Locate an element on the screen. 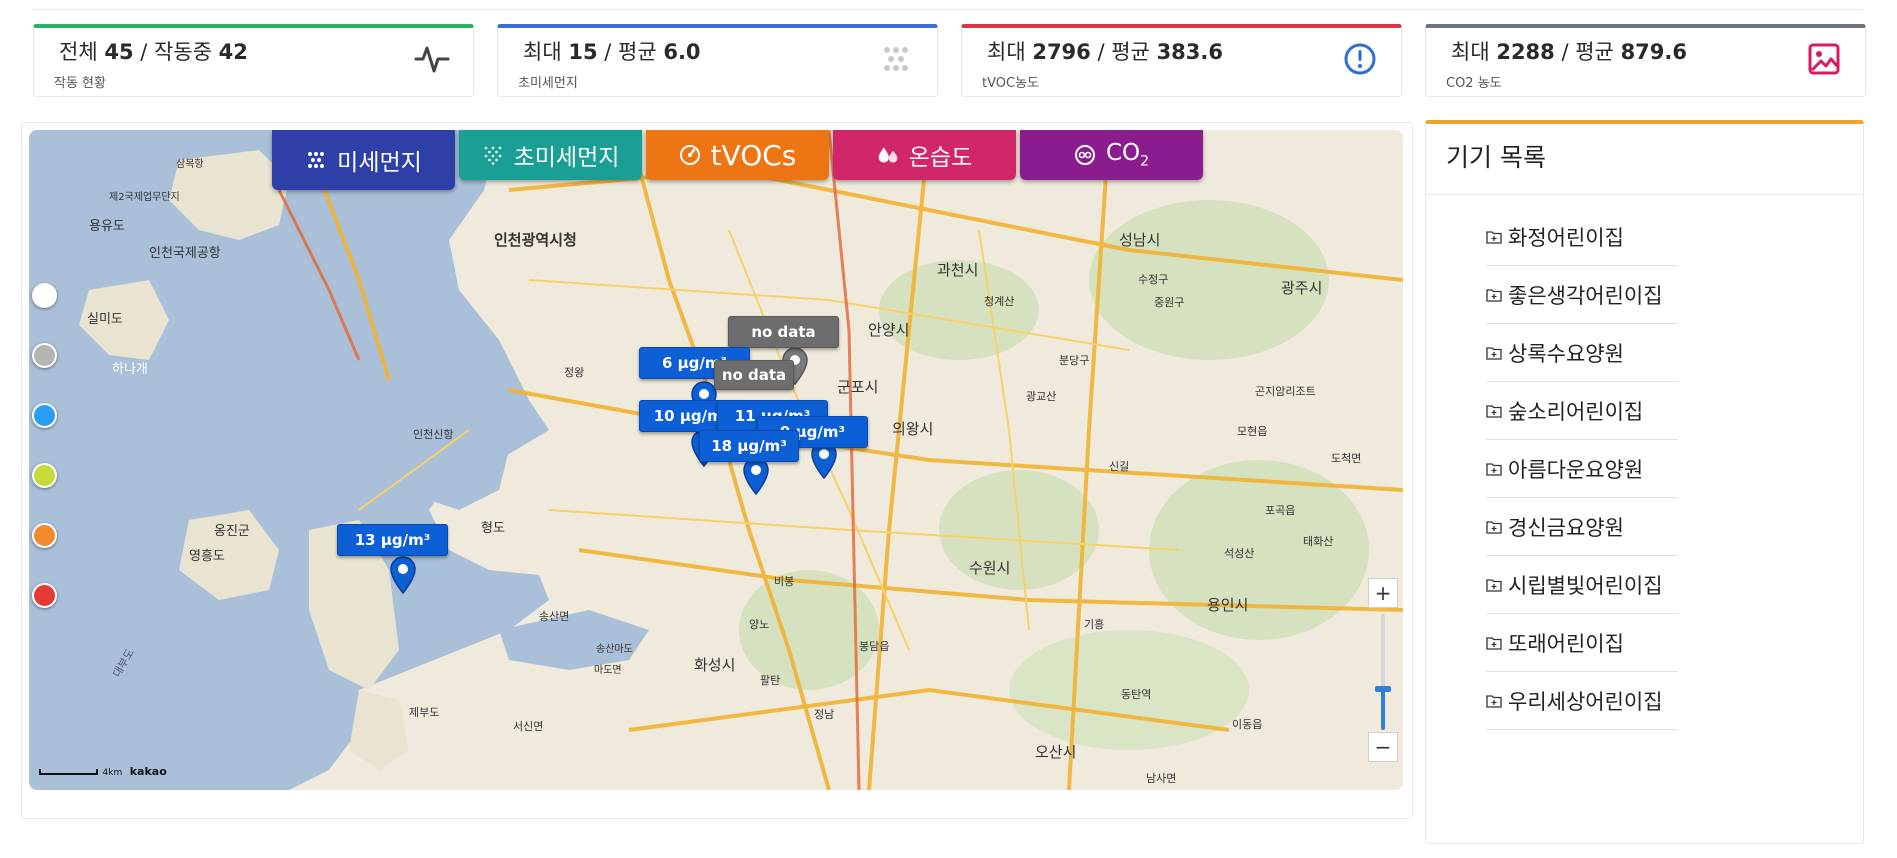  dots-grid-icon is located at coordinates (896, 59).